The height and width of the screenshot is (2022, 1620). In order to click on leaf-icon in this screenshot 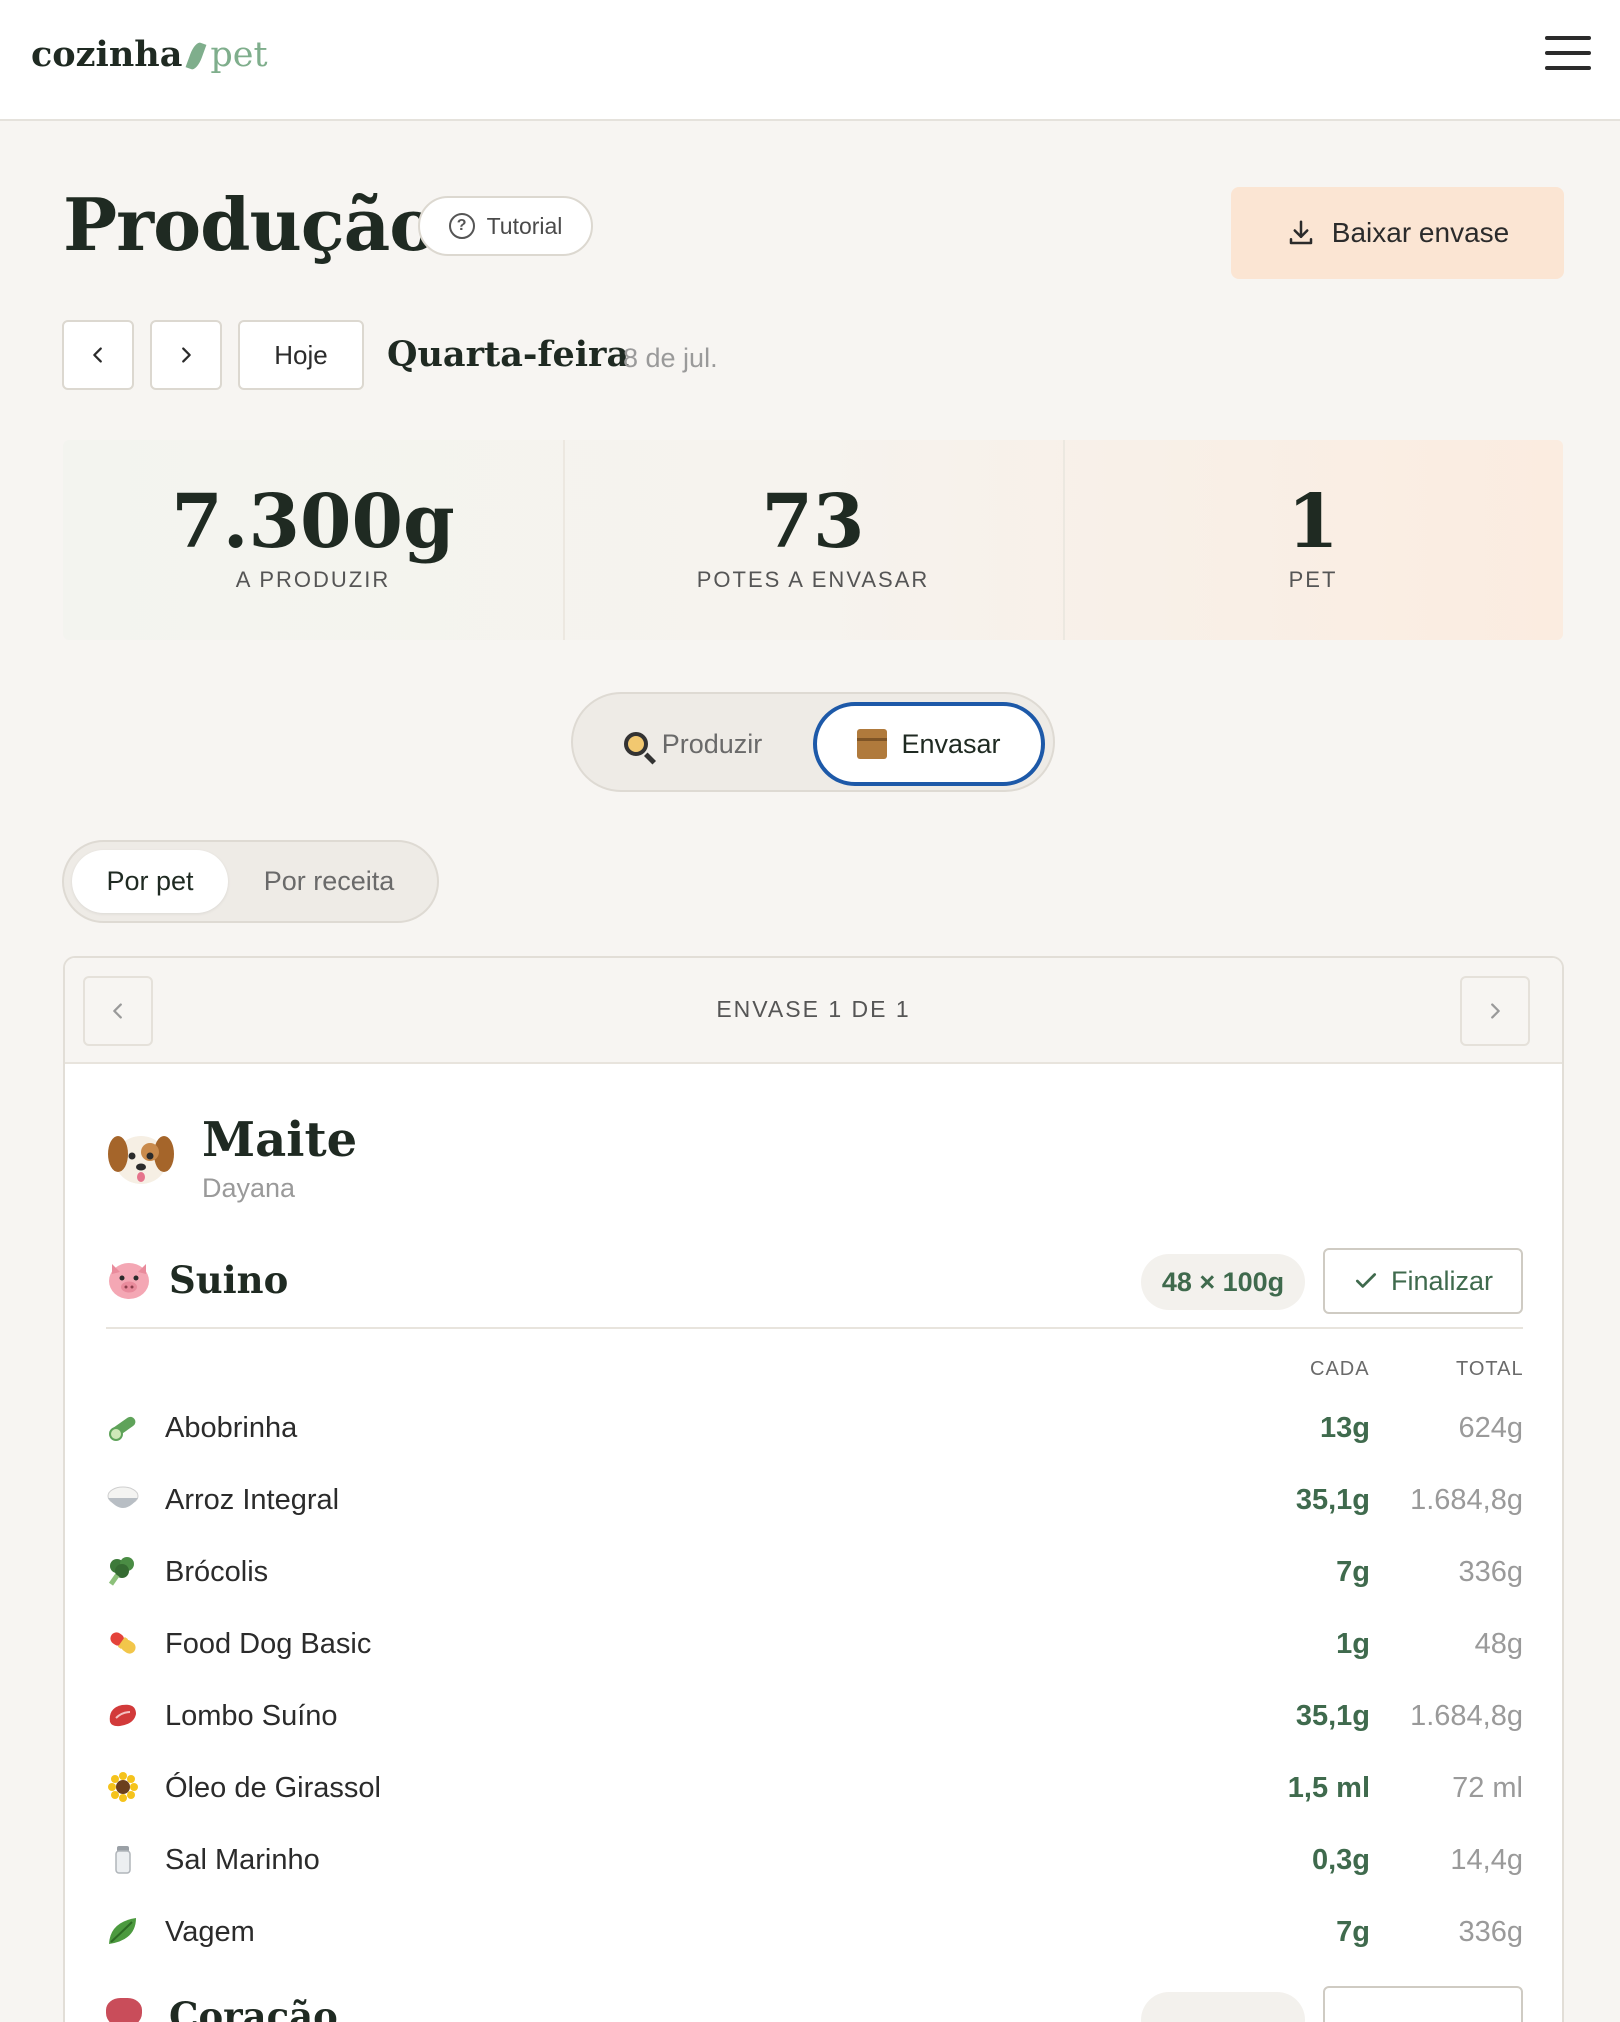, I will do `click(196, 56)`.